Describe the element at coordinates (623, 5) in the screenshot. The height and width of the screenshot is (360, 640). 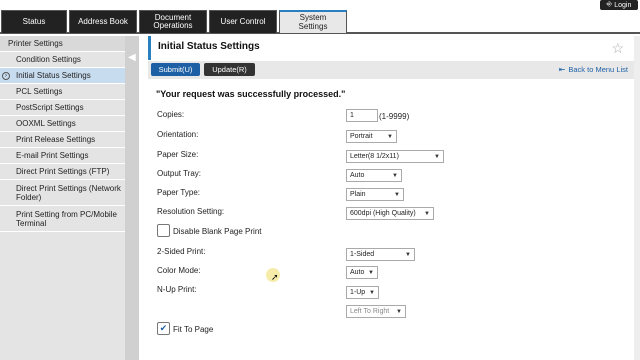
I see `login-label: Login` at that location.